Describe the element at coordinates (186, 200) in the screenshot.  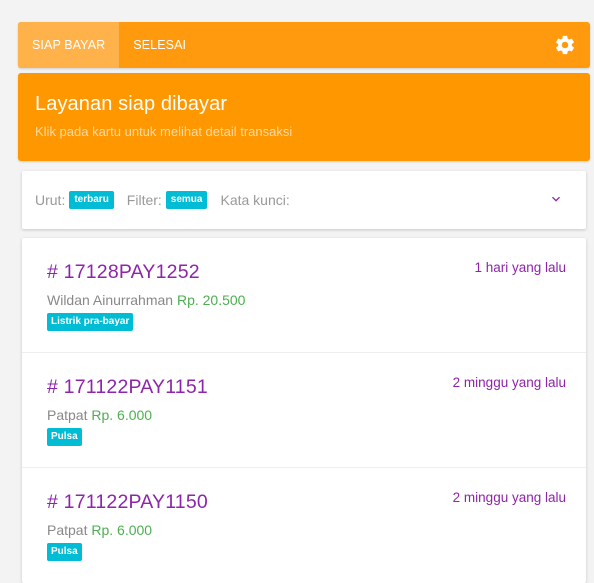
I see `filter-chip: semua` at that location.